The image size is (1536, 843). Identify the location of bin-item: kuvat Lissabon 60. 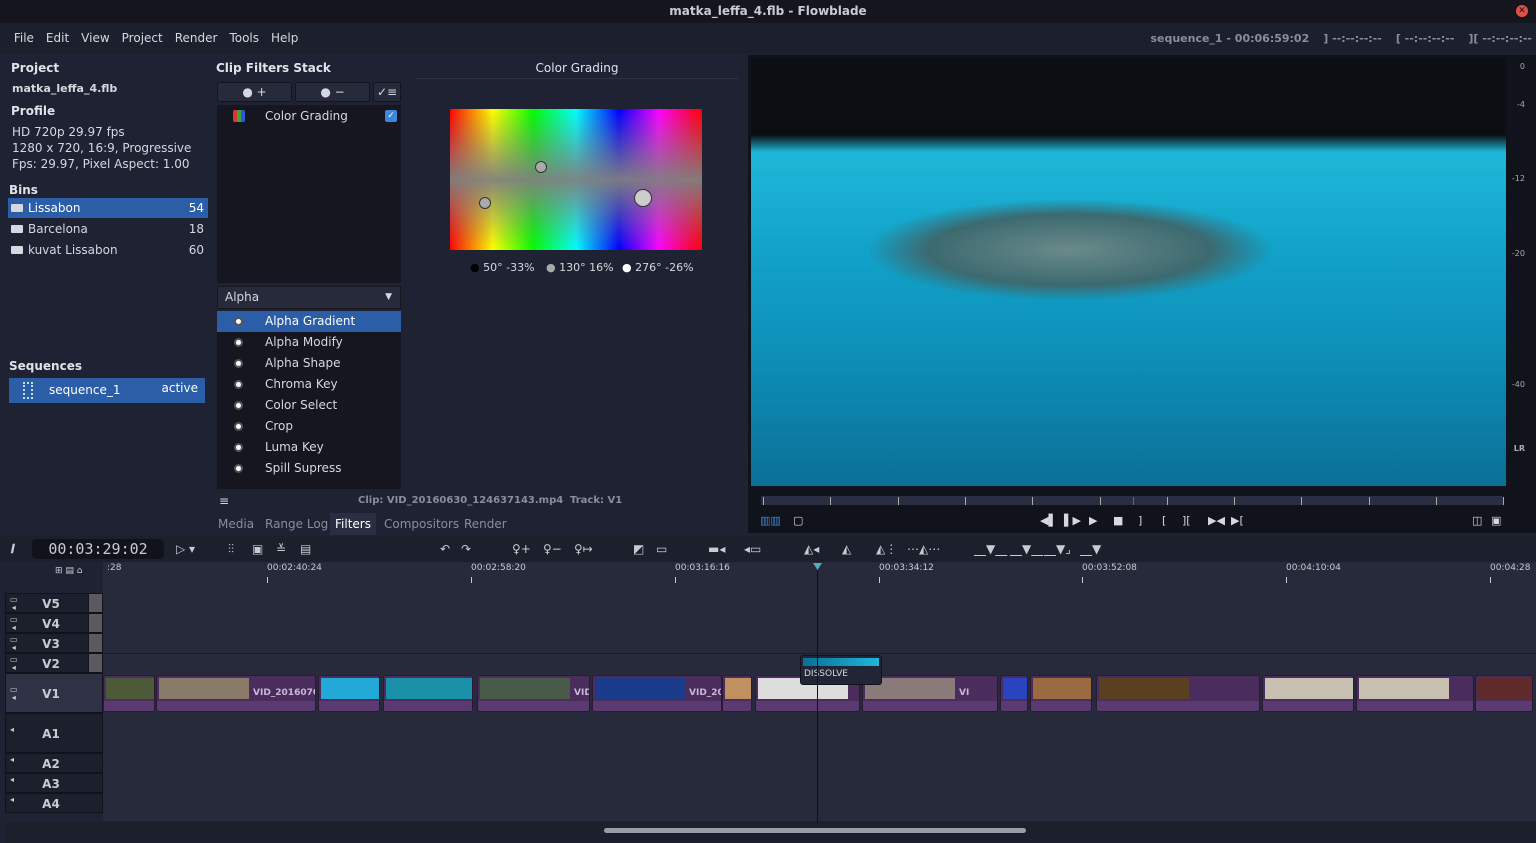
(108, 250).